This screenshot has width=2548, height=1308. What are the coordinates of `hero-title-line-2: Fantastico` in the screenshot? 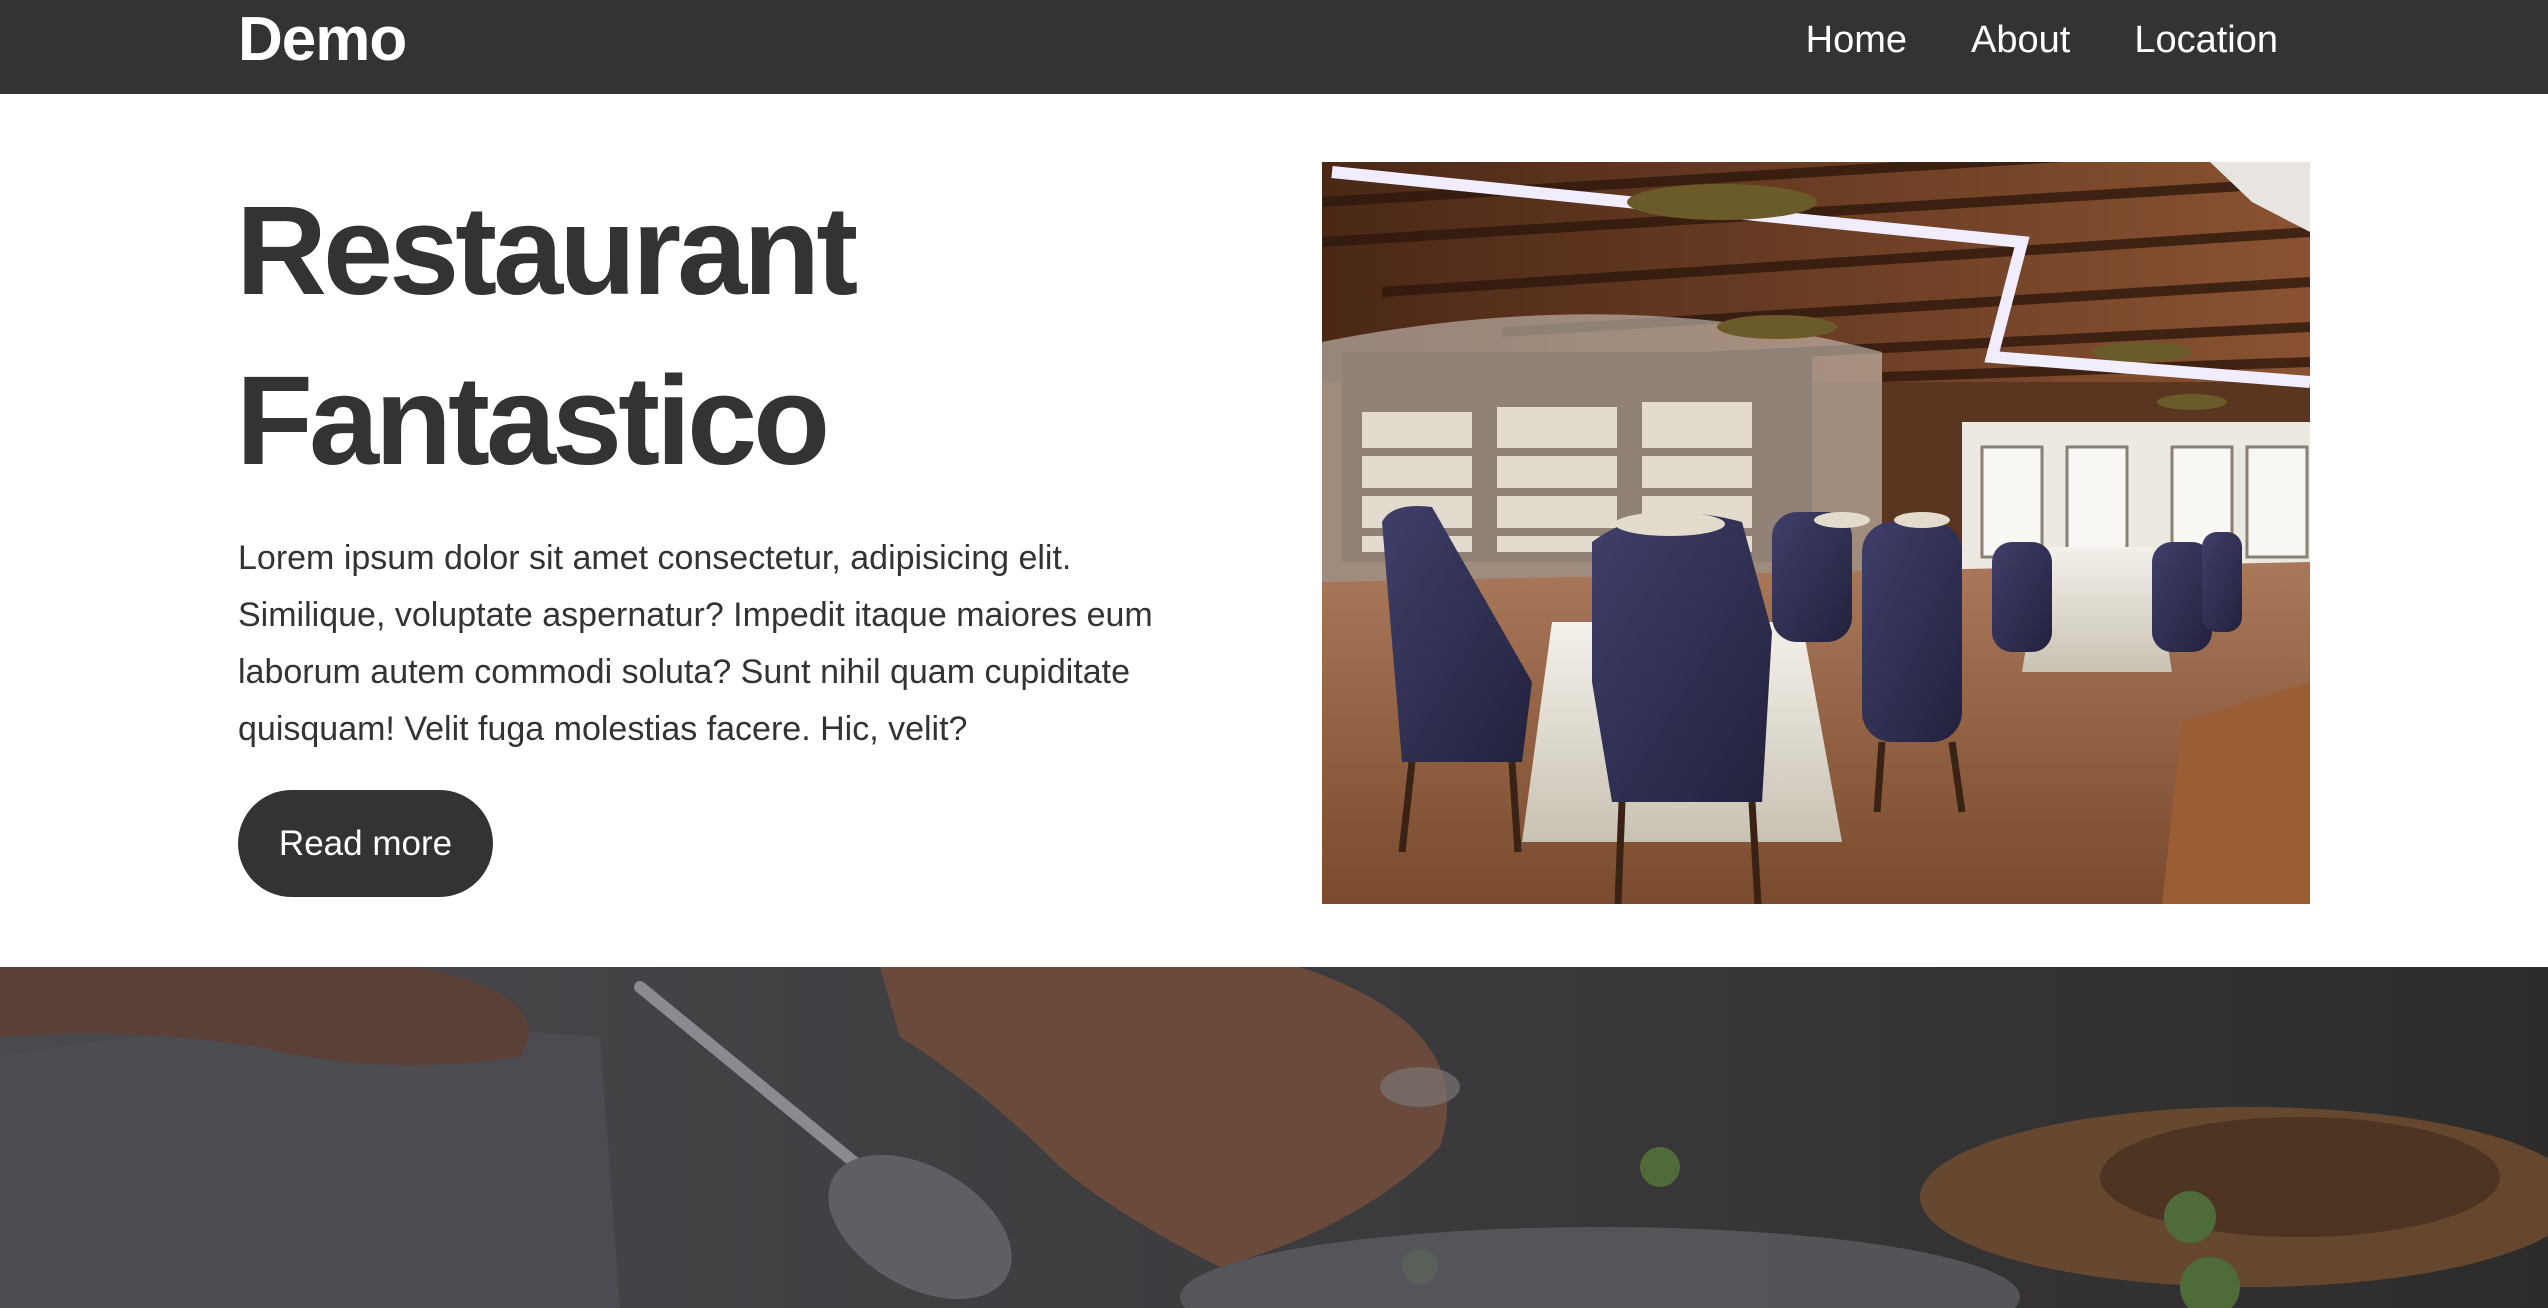 It's located at (533, 420).